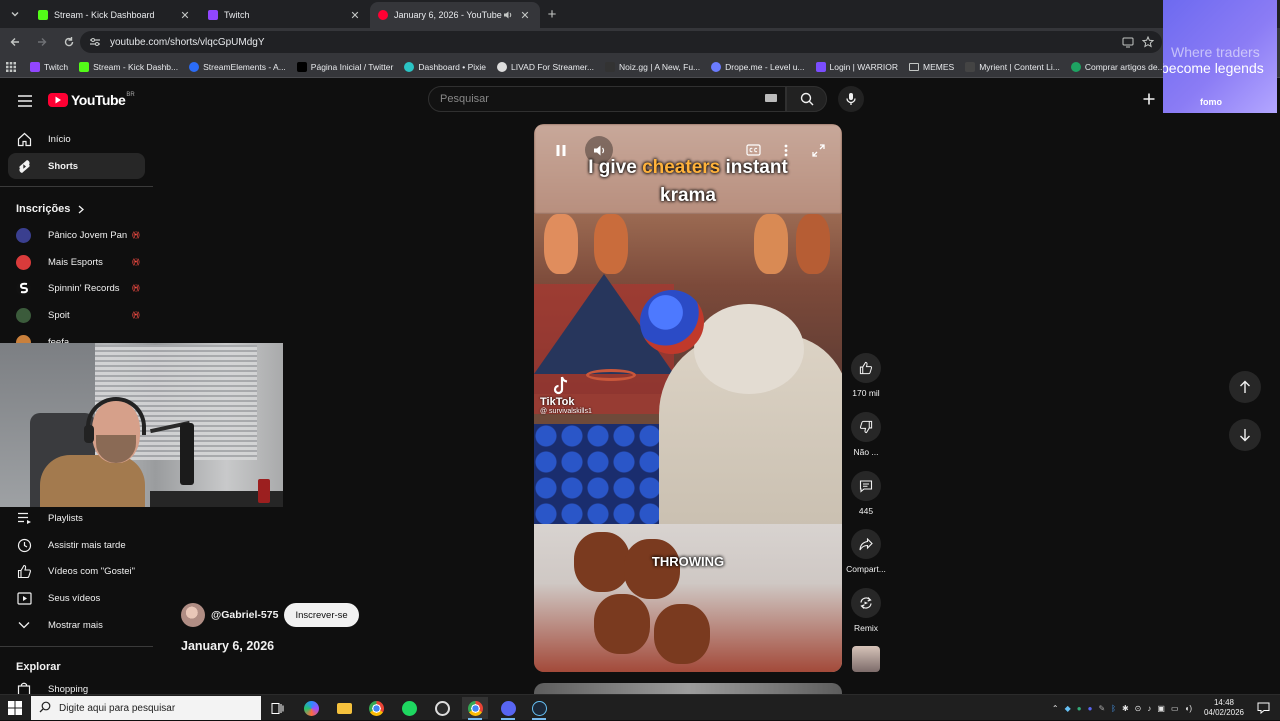  What do you see at coordinates (607, 99) in the screenshot?
I see `search-input: Pesquisar` at bounding box center [607, 99].